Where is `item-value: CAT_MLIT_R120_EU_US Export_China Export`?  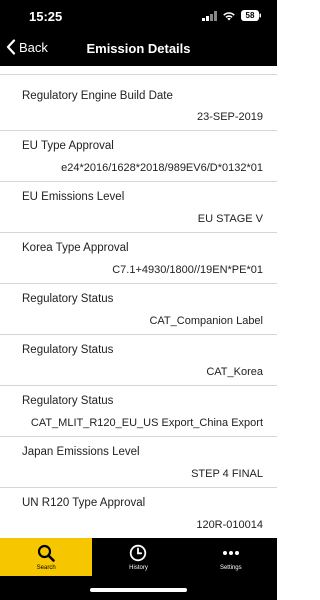 item-value: CAT_MLIT_R120_EU_US Export_China Export is located at coordinates (146, 423).